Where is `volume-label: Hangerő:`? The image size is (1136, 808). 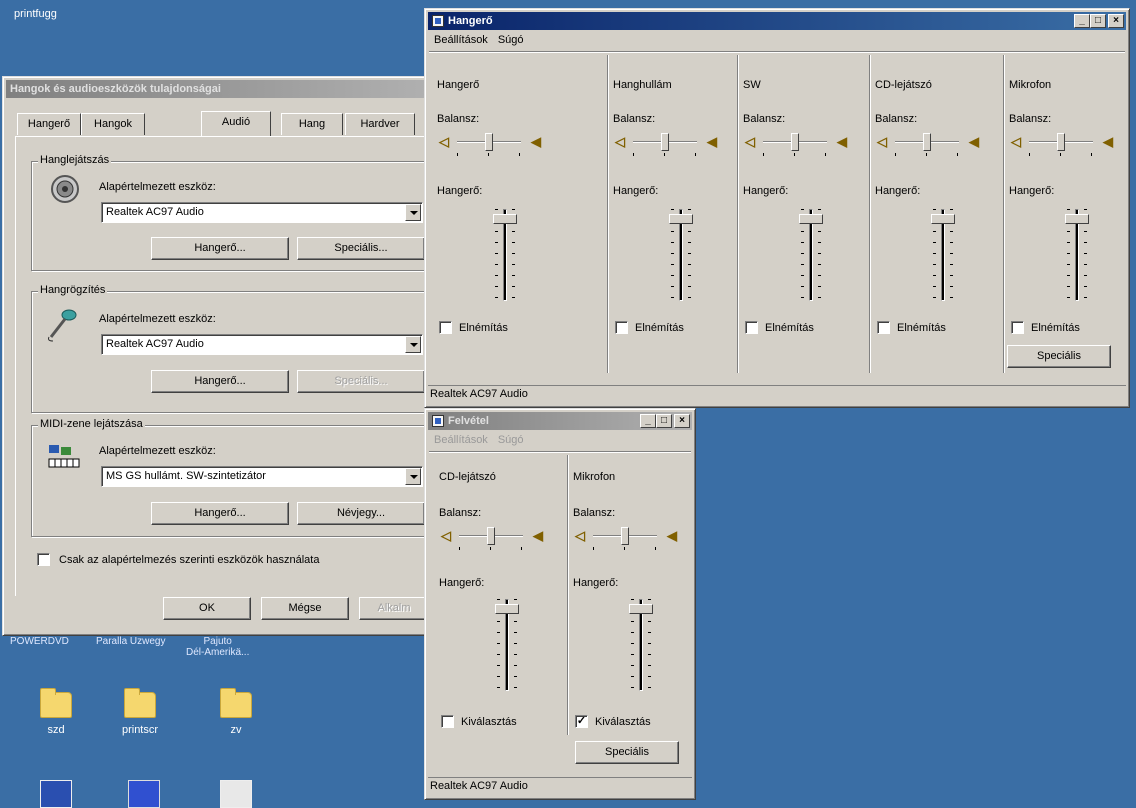 volume-label: Hangerő: is located at coordinates (1032, 191).